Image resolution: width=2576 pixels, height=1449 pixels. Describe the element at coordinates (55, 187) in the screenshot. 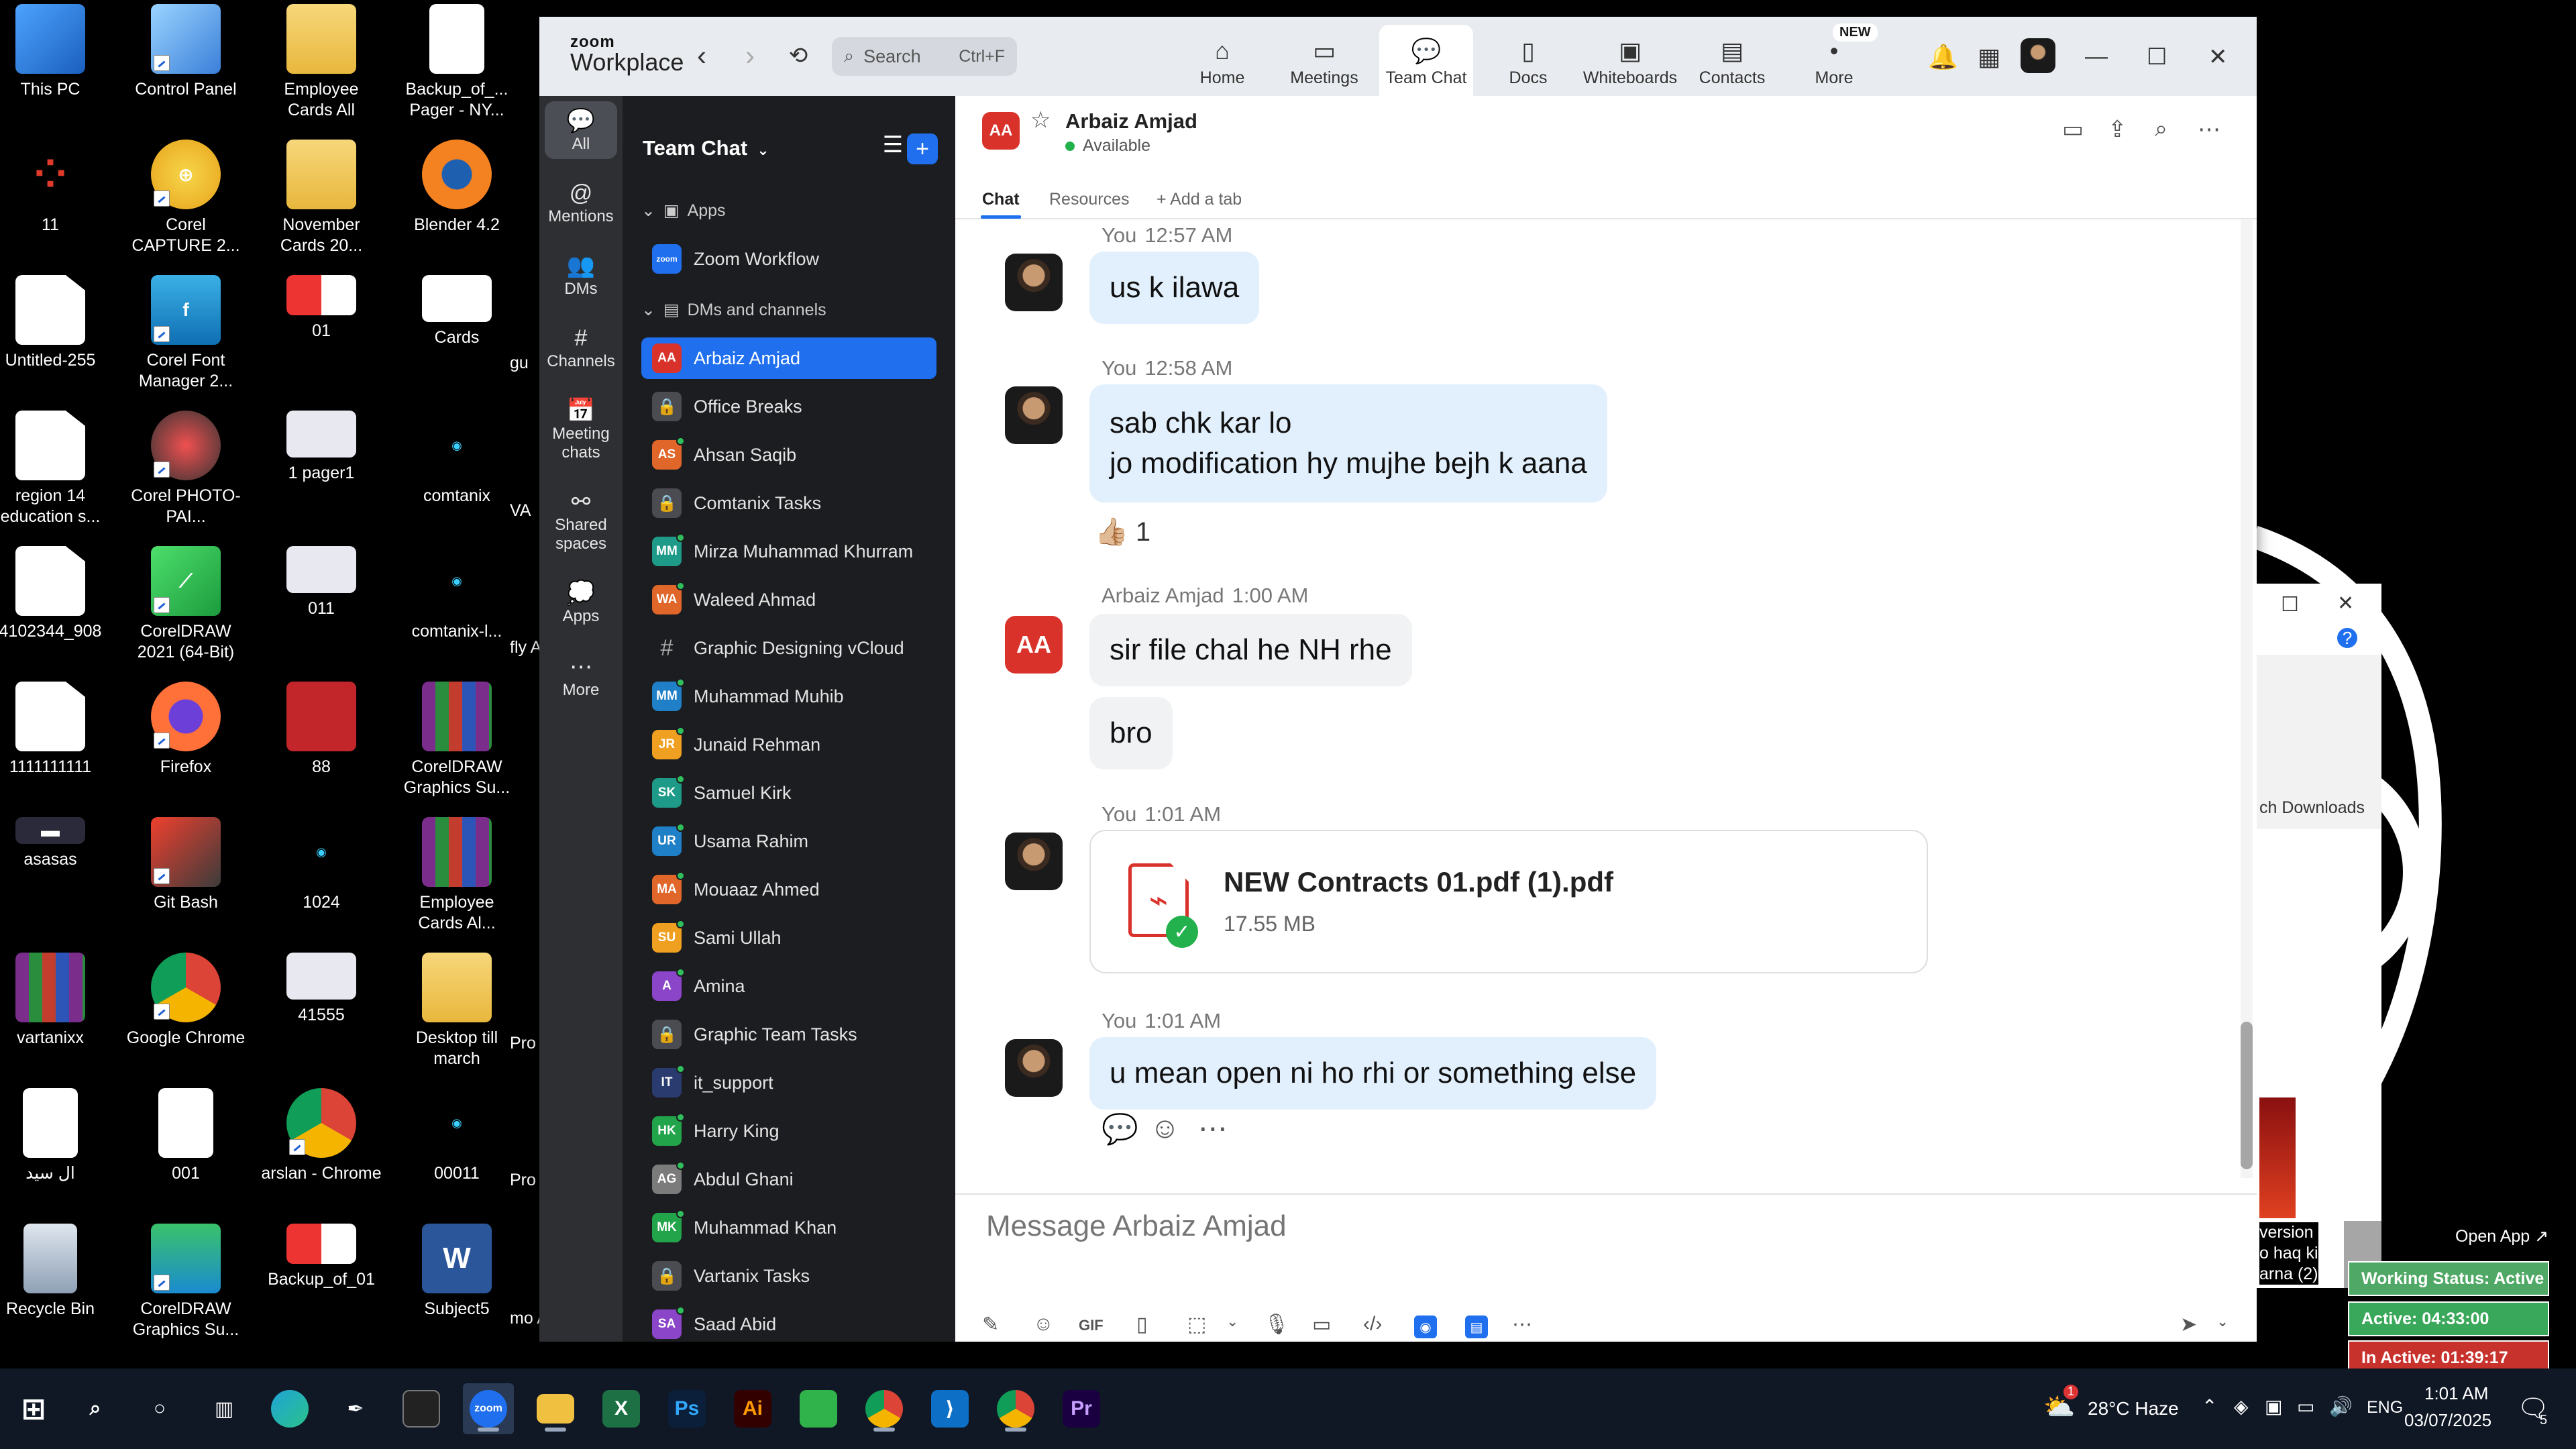

I see `desktop-icon: ⁘ 11` at that location.